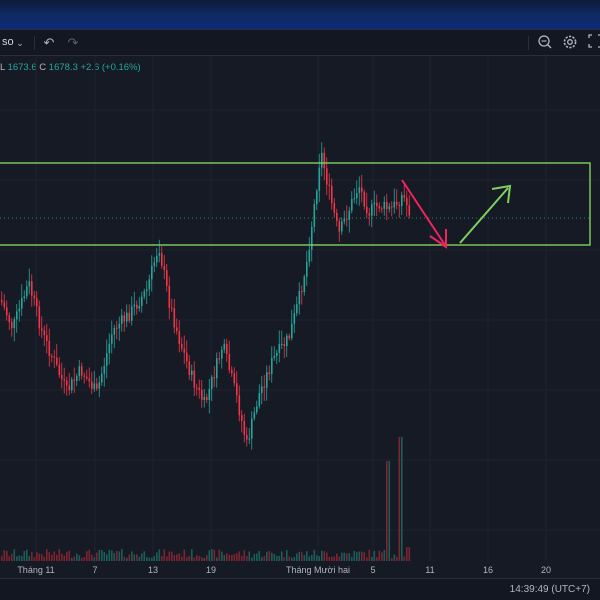 The height and width of the screenshot is (600, 600). I want to click on time-axis-tick: 20, so click(546, 570).